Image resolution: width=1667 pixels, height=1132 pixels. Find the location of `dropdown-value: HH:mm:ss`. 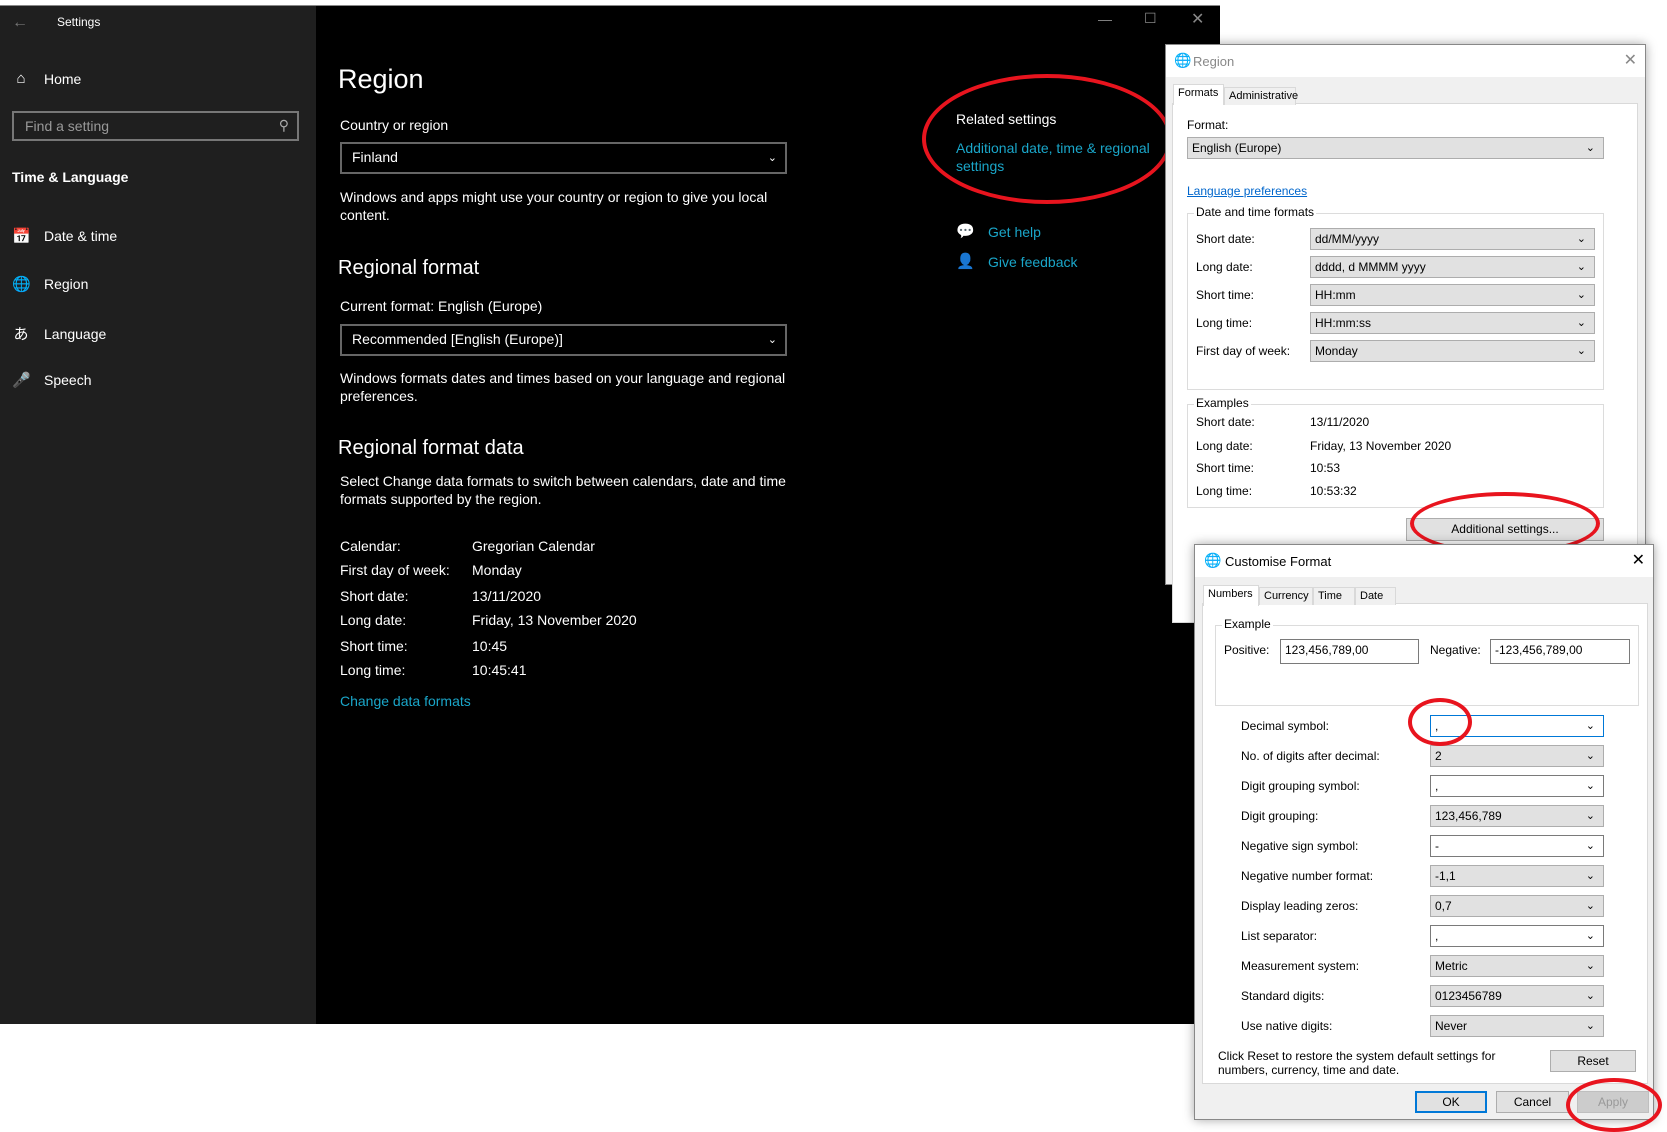

dropdown-value: HH:mm:ss is located at coordinates (1343, 323).